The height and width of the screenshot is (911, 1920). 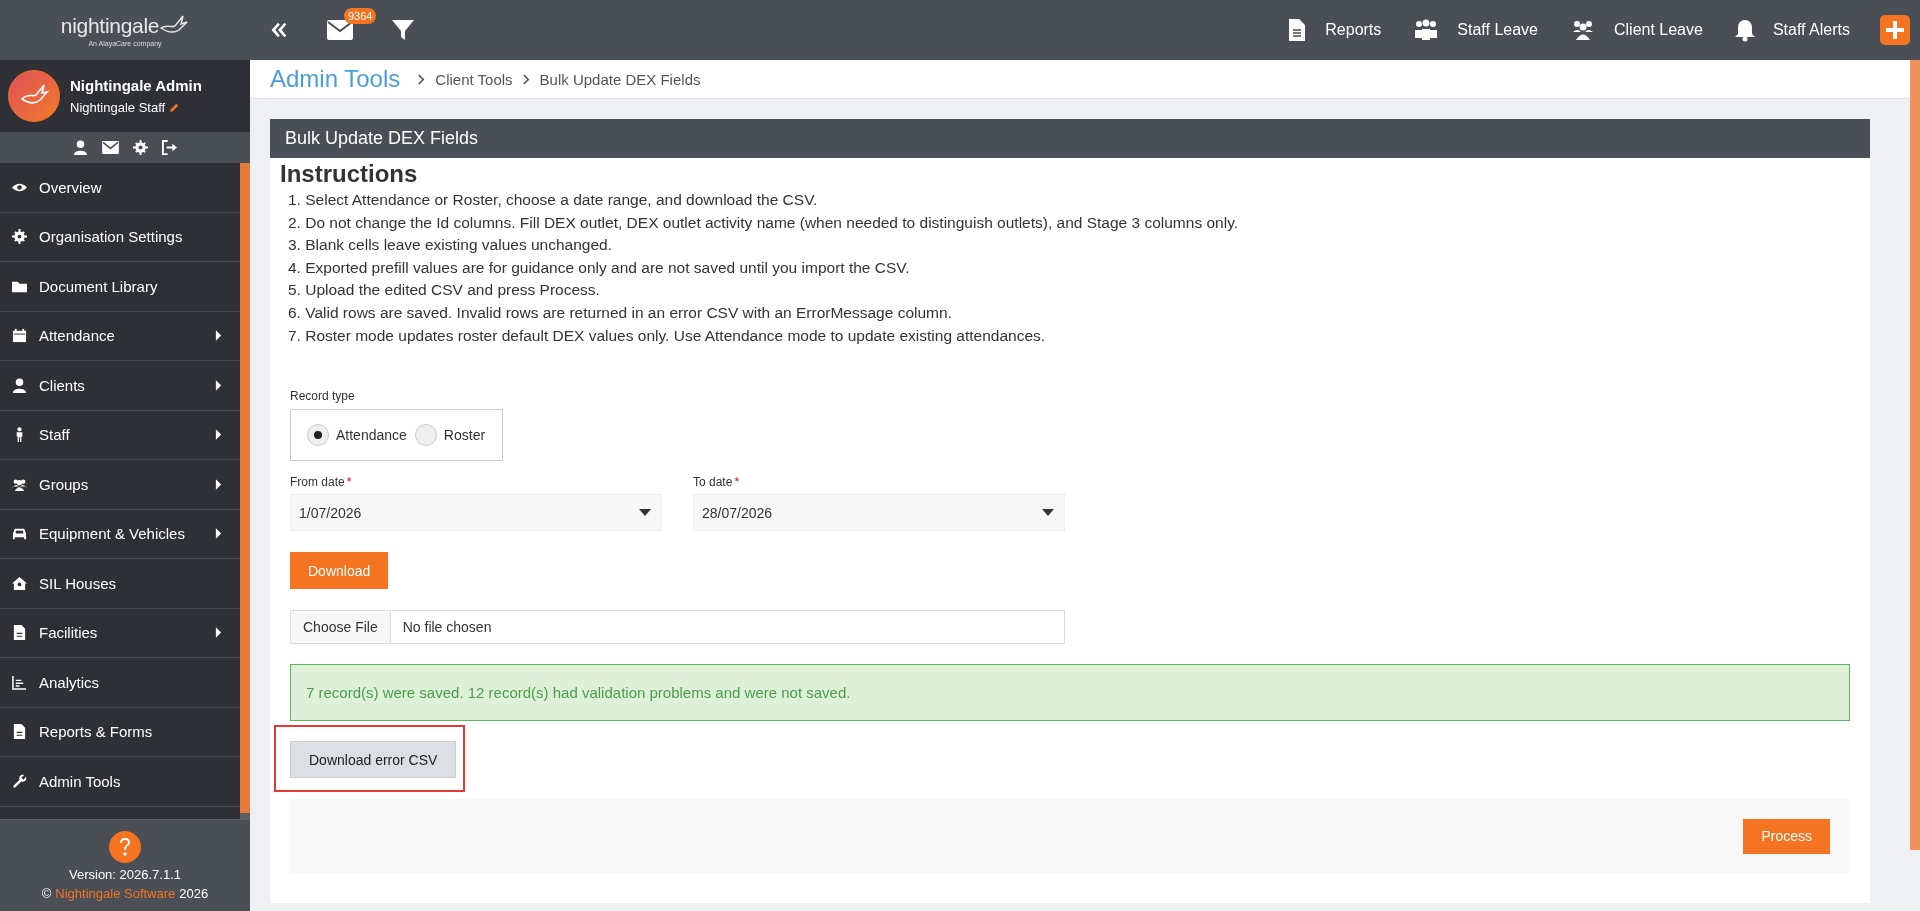 I want to click on user-name: Nightingale Admin, so click(x=136, y=85).